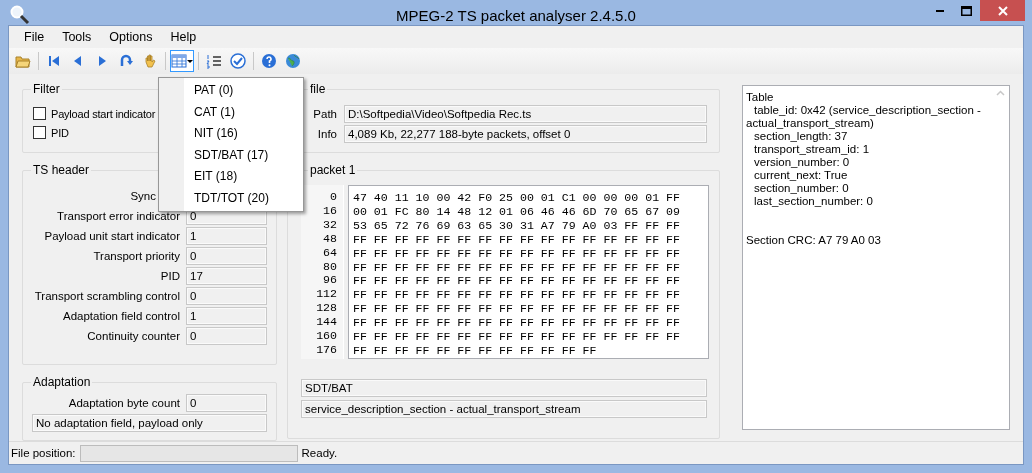 This screenshot has width=1032, height=473. Describe the element at coordinates (802, 162) in the screenshot. I see `detail-line: version_number: 0` at that location.